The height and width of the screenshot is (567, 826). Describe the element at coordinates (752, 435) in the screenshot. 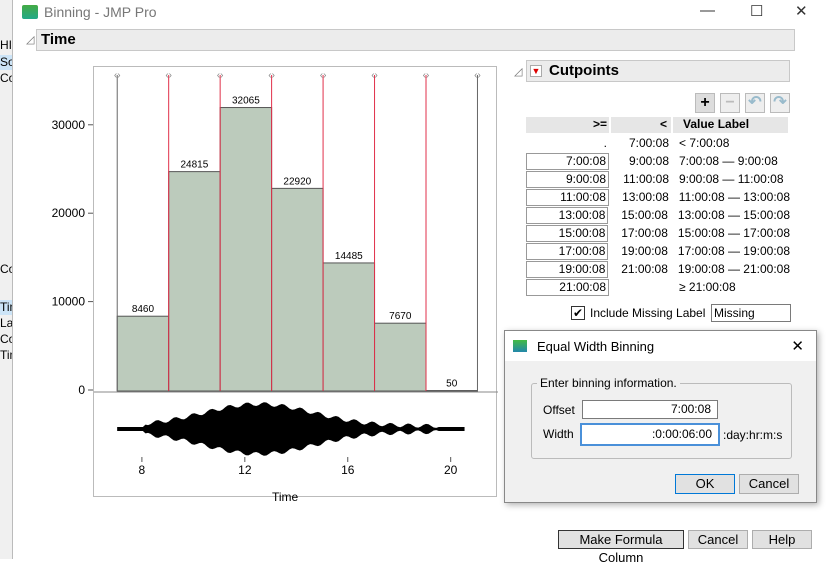

I see `width-unit-label: :day:hr:m:s` at that location.